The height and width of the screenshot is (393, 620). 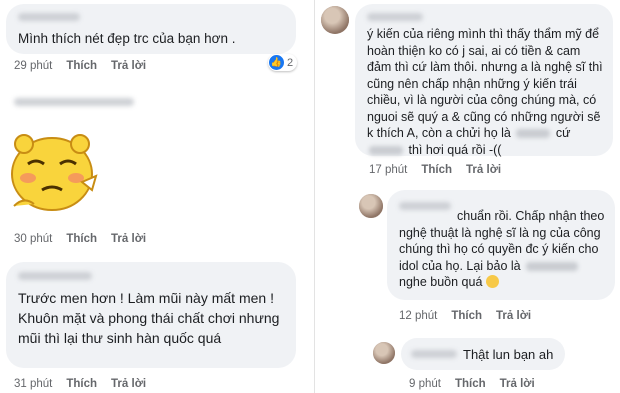 What do you see at coordinates (151, 29) in the screenshot?
I see `comment-bubble: Mình thích nét đẹp trc của bạn hơn .` at bounding box center [151, 29].